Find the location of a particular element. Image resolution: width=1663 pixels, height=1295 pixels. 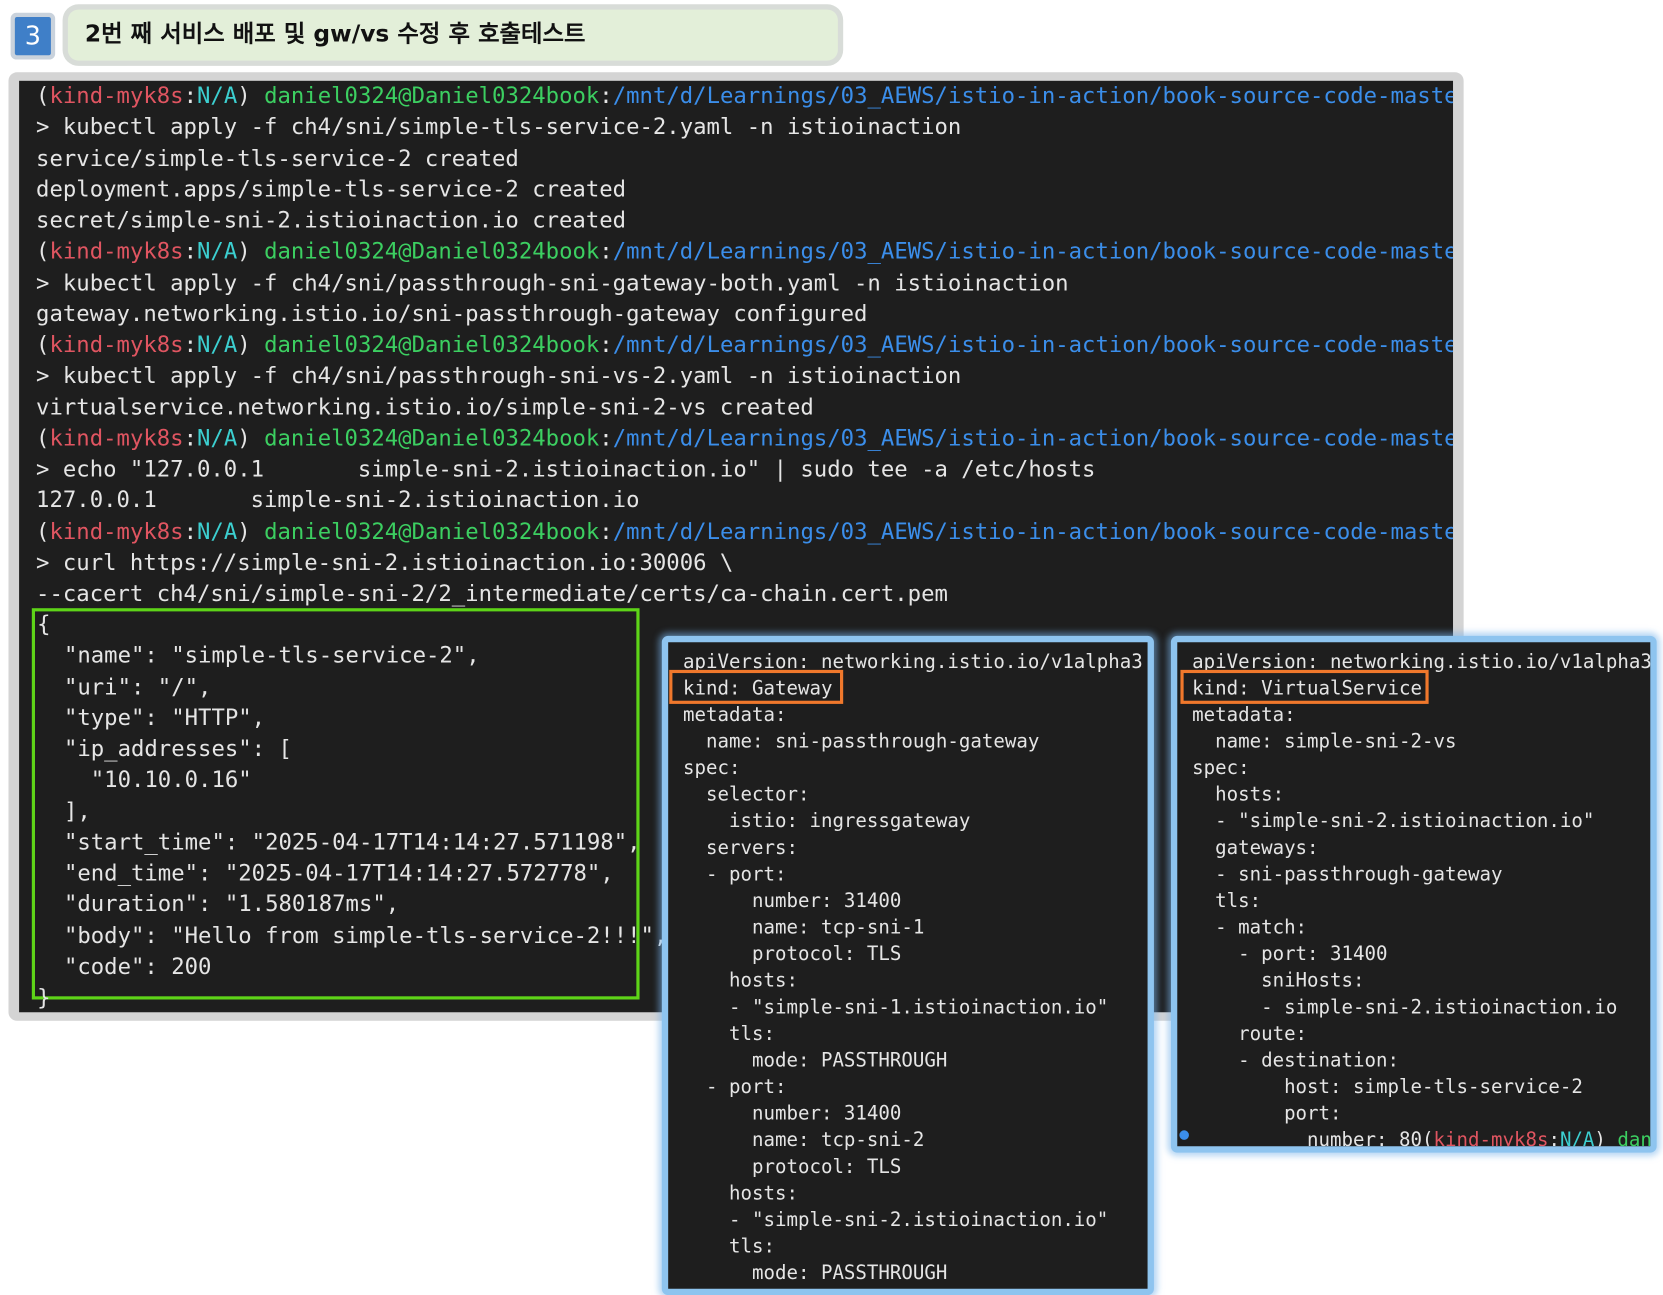

prompt-user-host: dani is located at coordinates (1634, 1140).